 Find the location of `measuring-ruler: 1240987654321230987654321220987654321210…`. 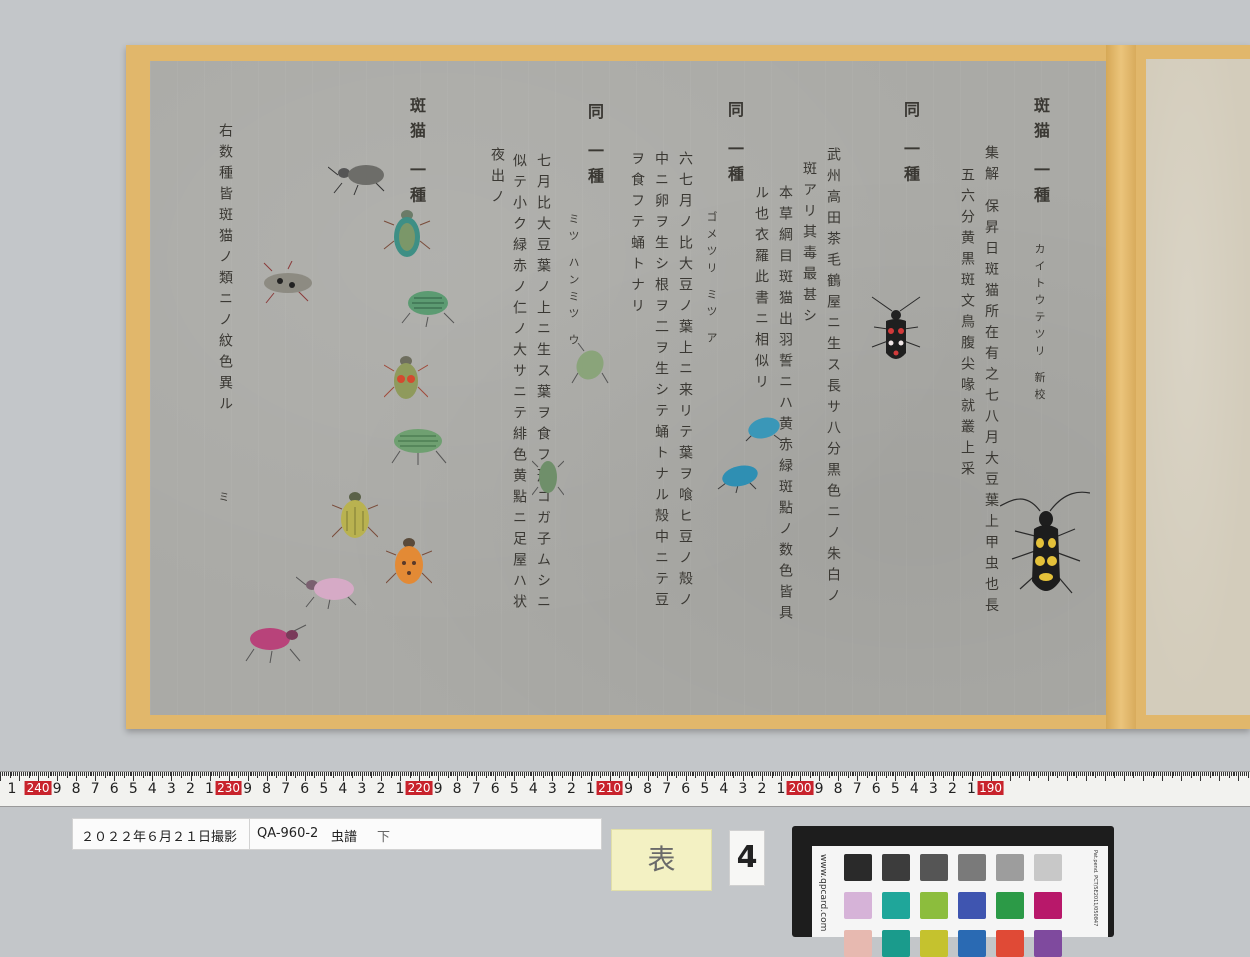

measuring-ruler: 1240987654321230987654321220987654321210… is located at coordinates (625, 789).